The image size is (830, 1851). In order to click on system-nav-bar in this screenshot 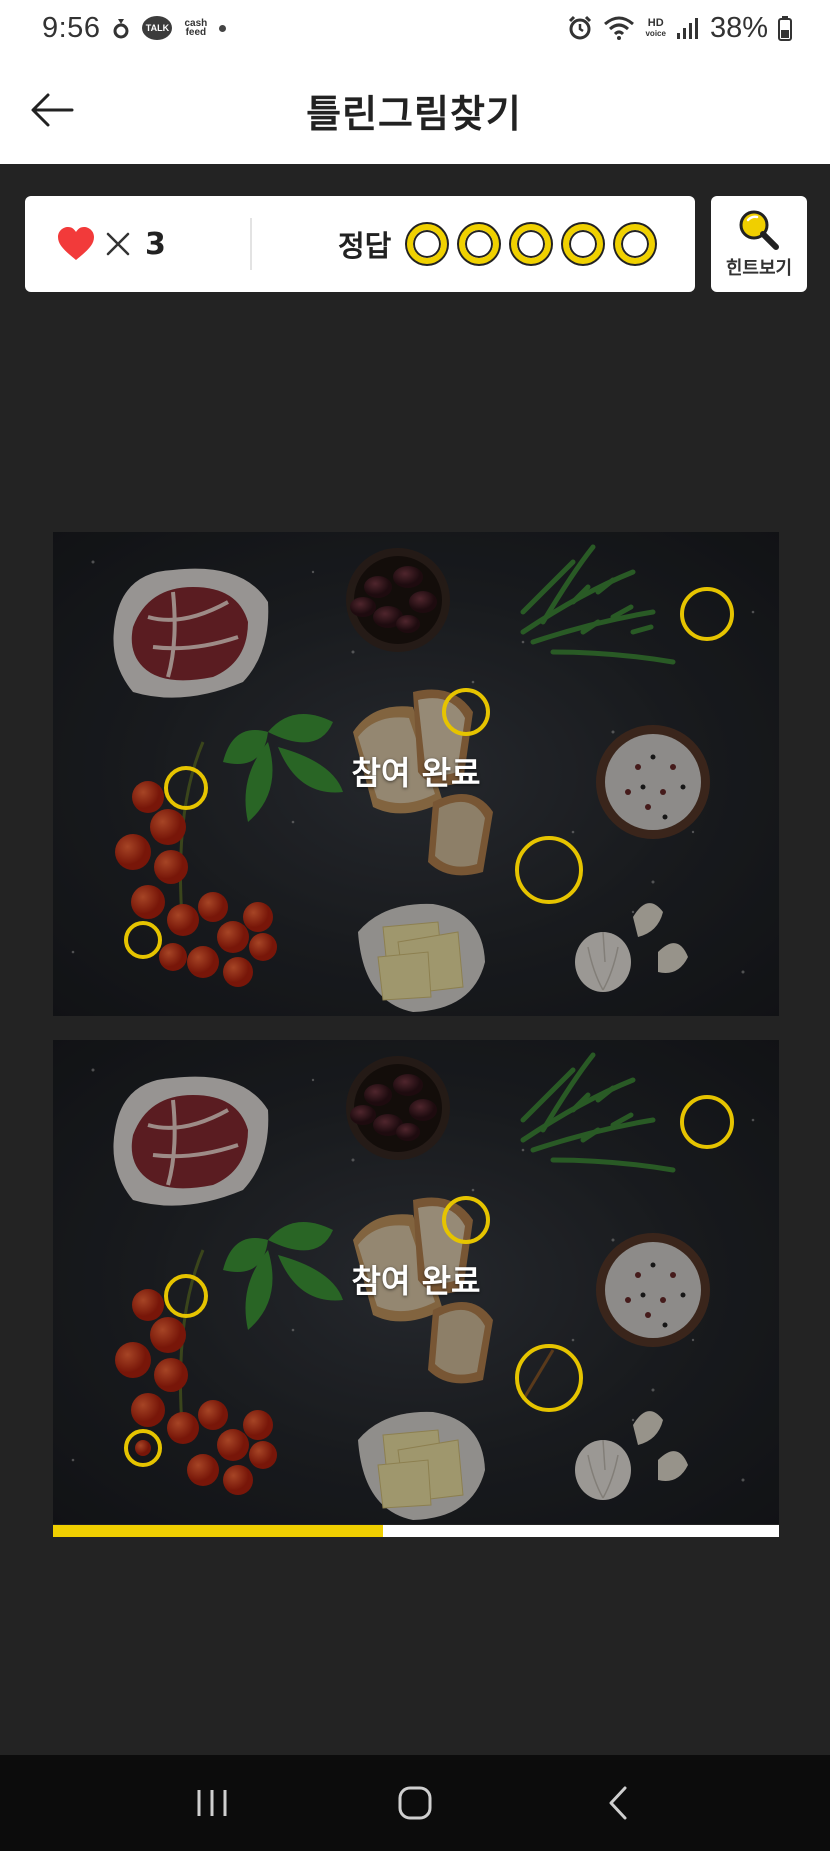, I will do `click(415, 1803)`.